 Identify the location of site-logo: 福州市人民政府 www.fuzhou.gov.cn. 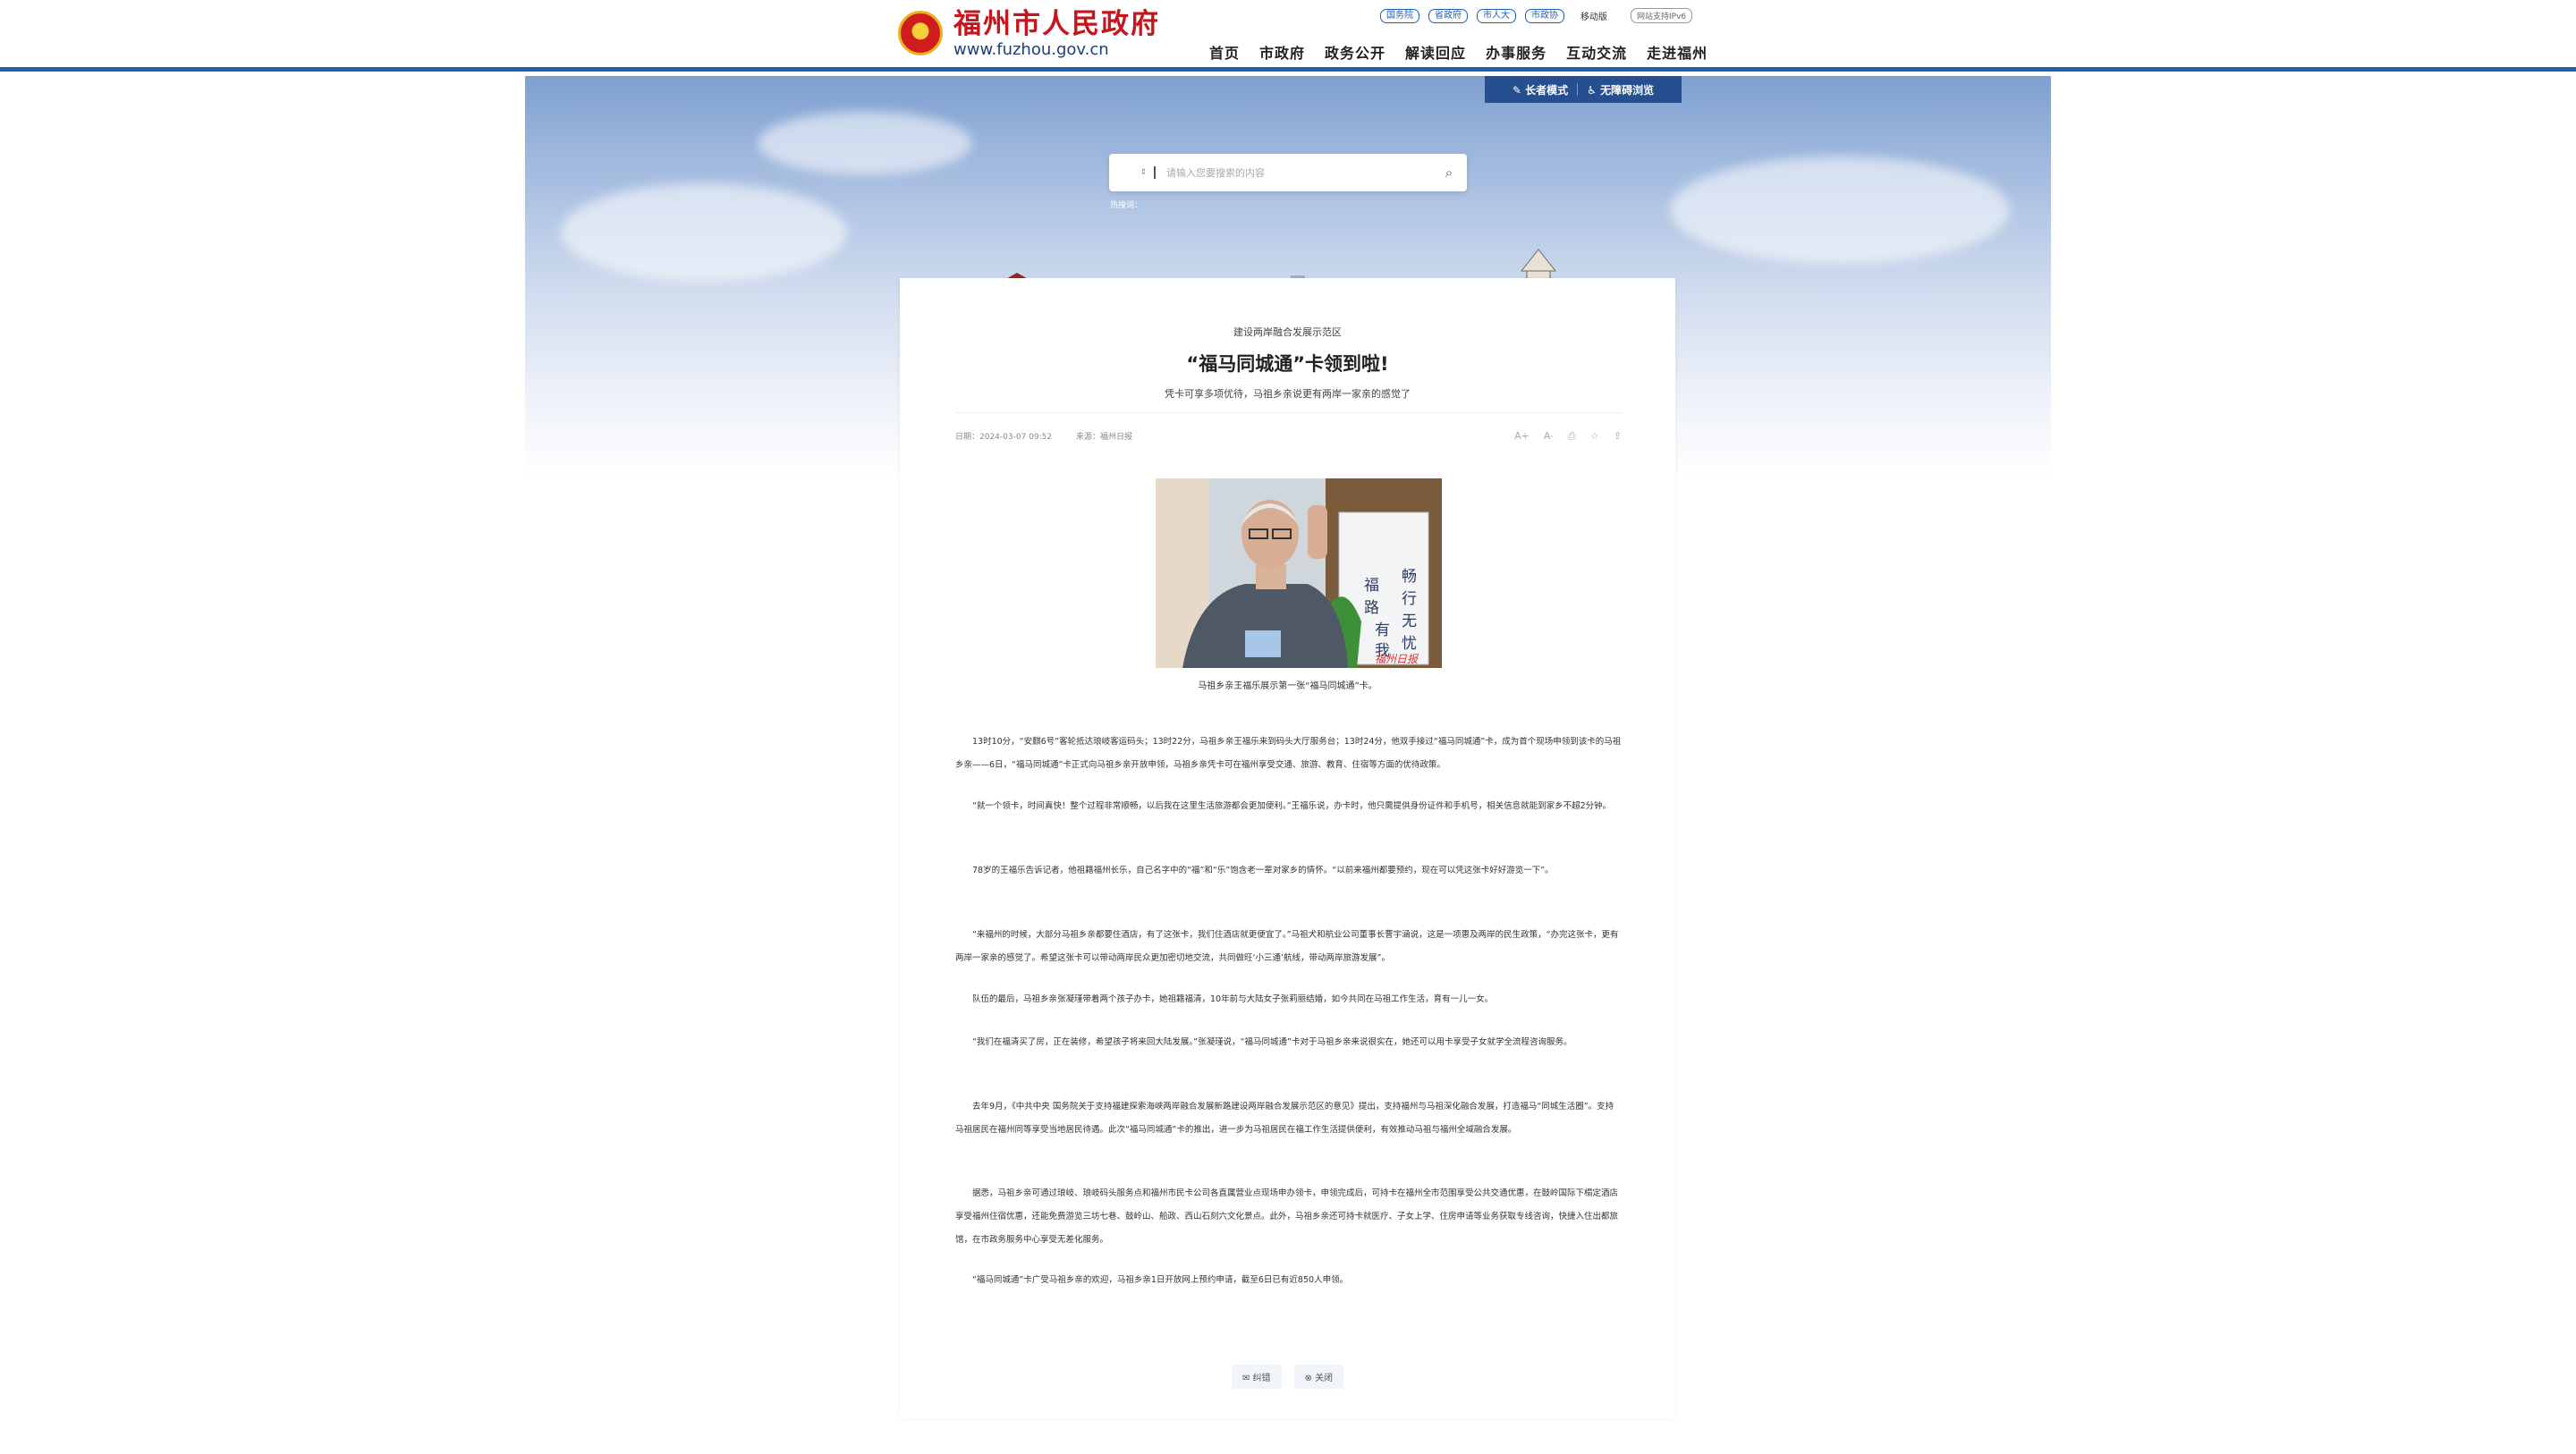
(1029, 33).